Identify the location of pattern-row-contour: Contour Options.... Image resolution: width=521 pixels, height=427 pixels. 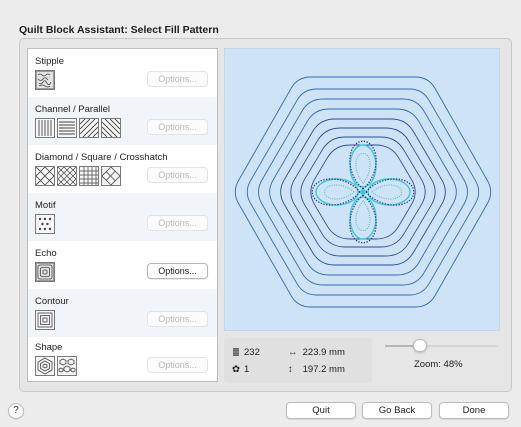
(122, 313).